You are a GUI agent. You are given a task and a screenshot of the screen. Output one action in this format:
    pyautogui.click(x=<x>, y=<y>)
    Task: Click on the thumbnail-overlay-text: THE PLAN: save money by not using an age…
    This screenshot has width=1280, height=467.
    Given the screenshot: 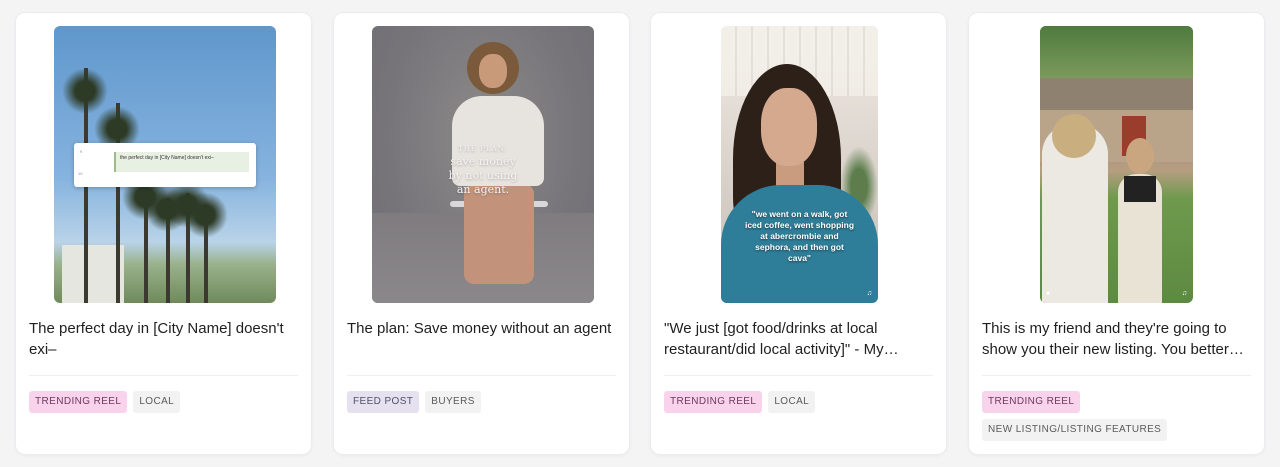 What is the action you would take?
    pyautogui.click(x=483, y=170)
    